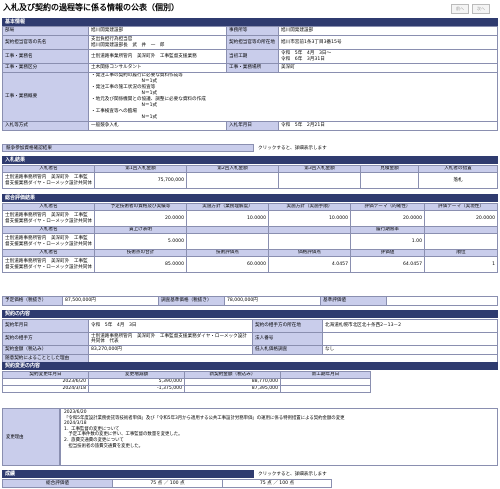 This screenshot has height=489, width=500. I want to click on eval2-col-a: 賃上げ表明, so click(140, 230).